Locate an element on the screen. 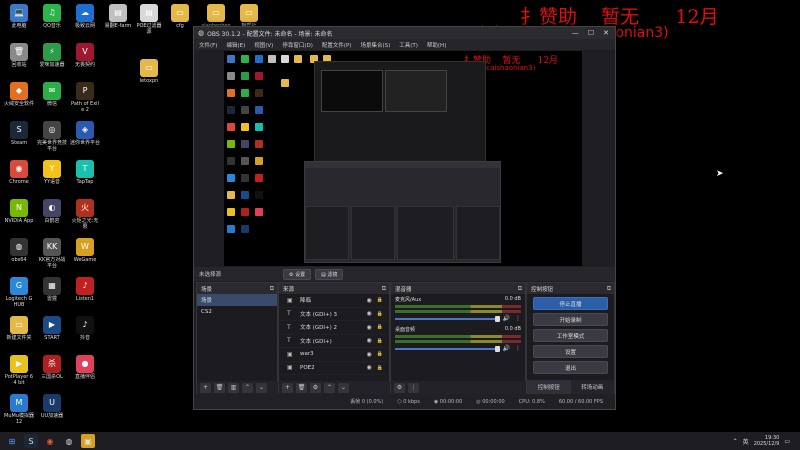  obs-icon: ◍ is located at coordinates (69, 441).